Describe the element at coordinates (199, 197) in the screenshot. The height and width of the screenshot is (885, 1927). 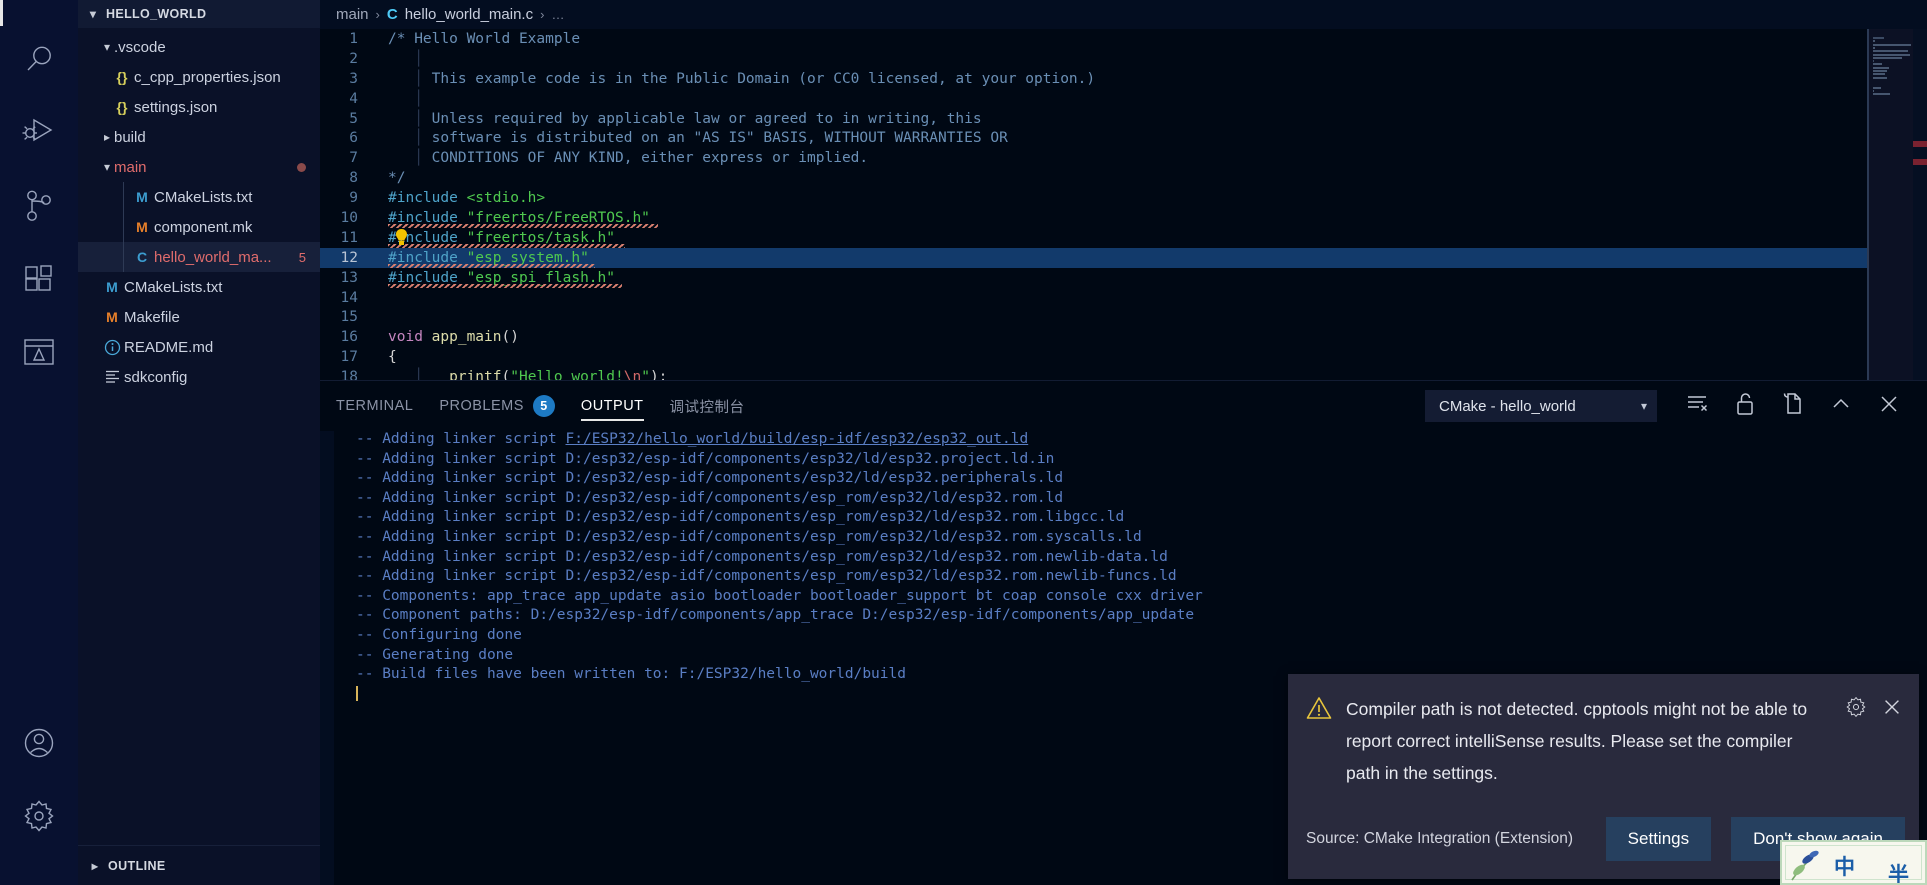
I see `tree-item-main-cmakelists: M CMakeLists.txt` at that location.